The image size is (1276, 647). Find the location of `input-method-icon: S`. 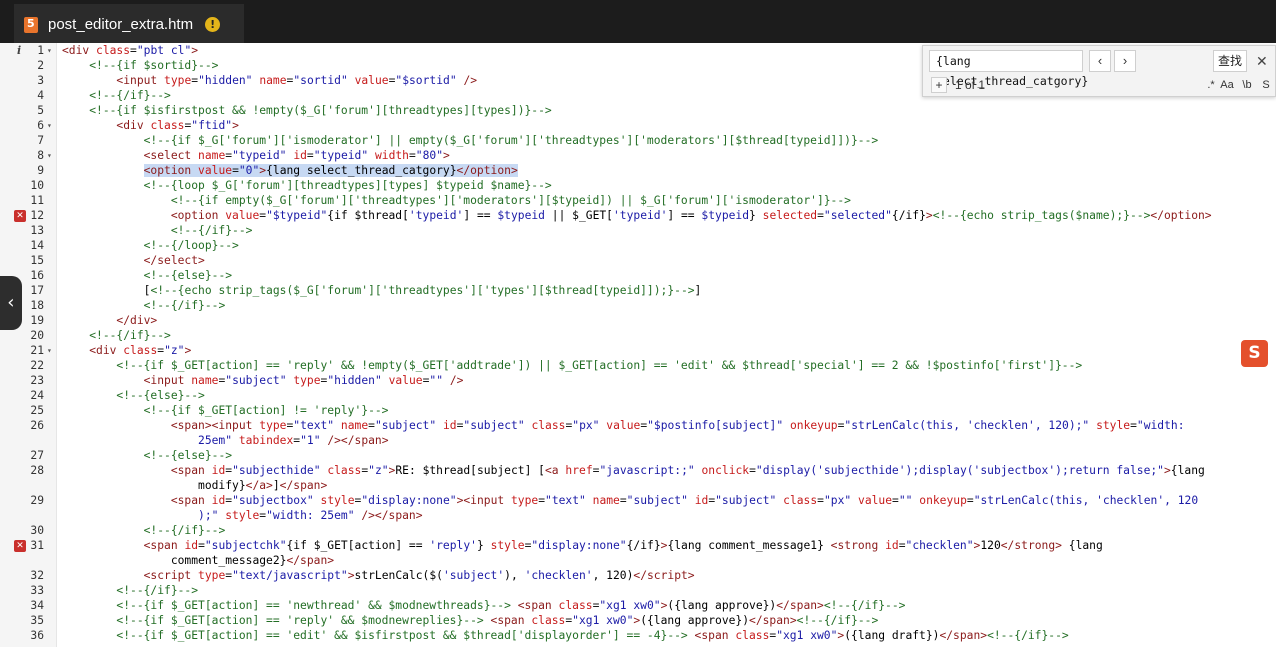

input-method-icon: S is located at coordinates (1254, 353).